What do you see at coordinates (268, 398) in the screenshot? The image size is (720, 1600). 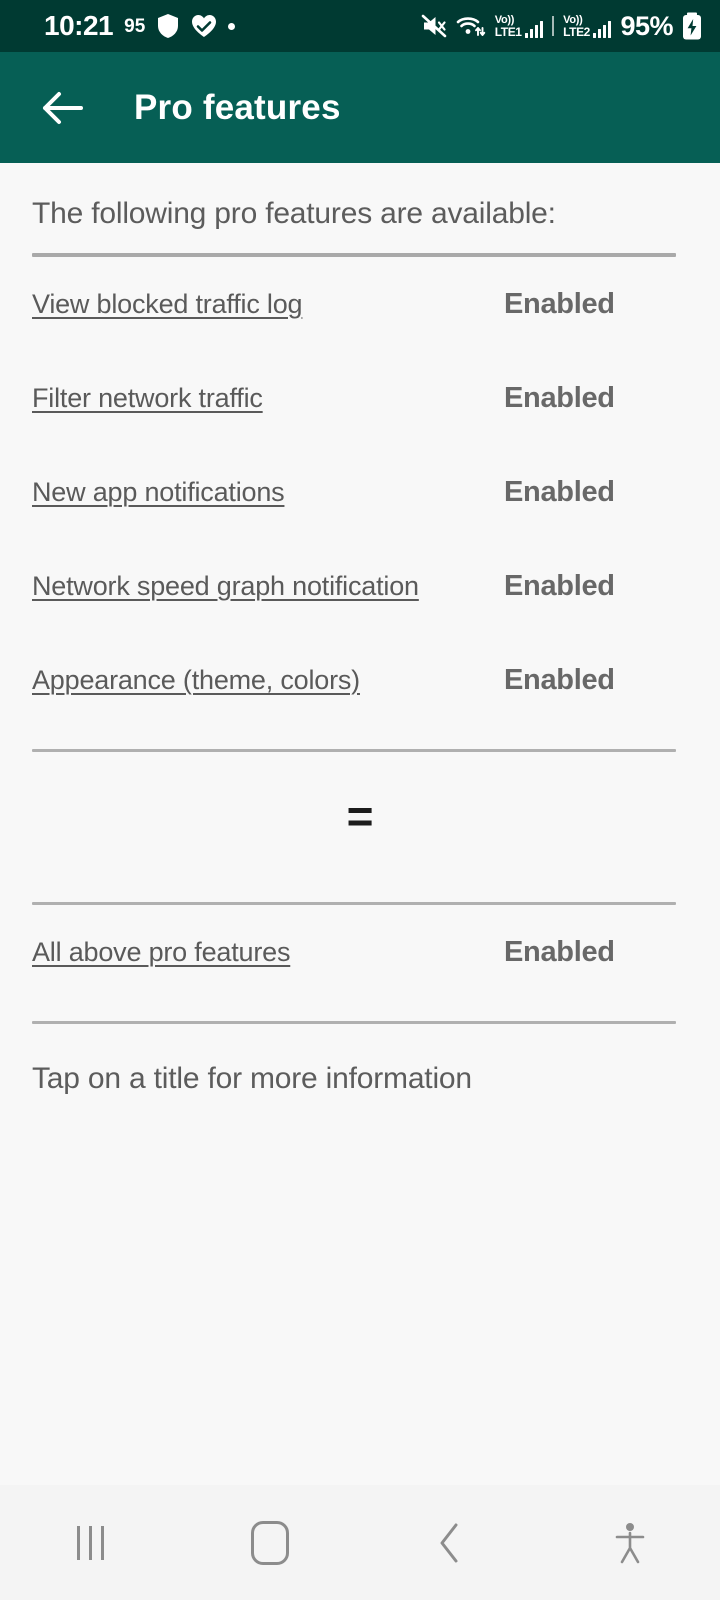 I see `feature-label: Filter network traffic` at bounding box center [268, 398].